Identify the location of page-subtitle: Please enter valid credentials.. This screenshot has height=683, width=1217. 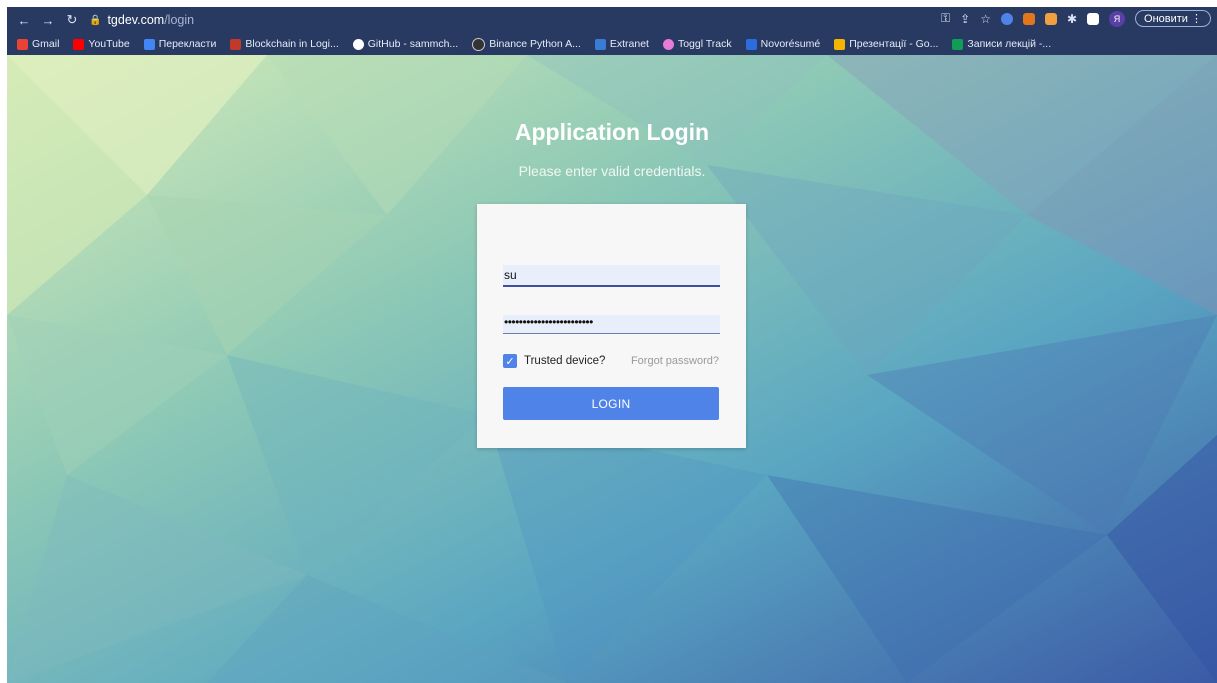
(612, 171).